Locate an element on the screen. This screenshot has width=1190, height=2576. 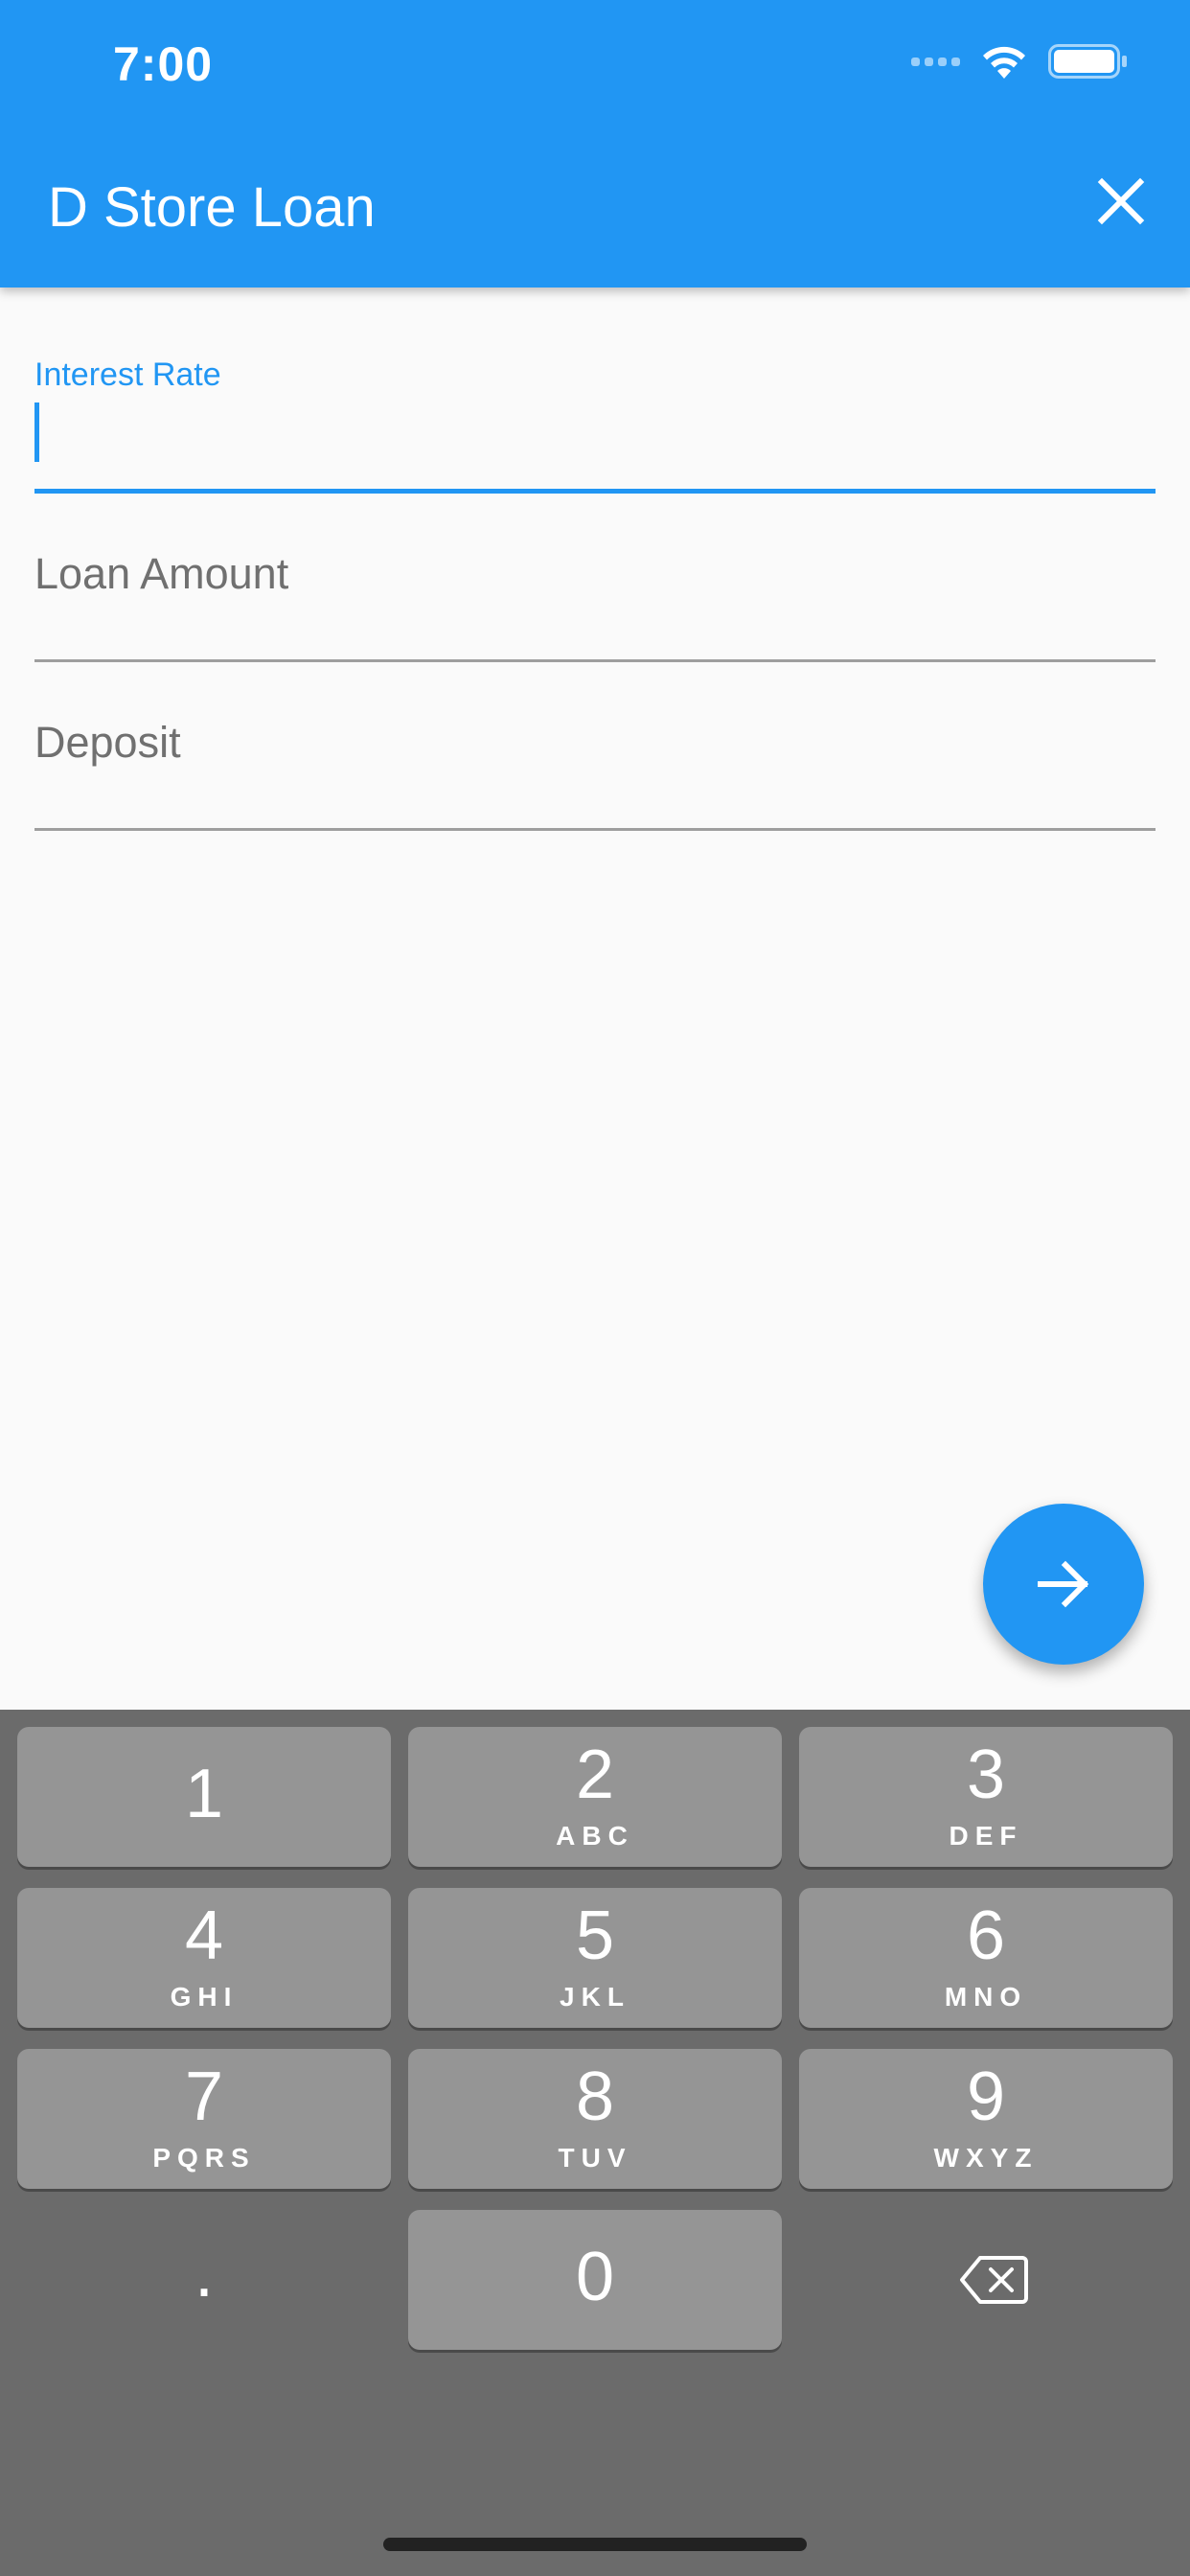
close-icon is located at coordinates (1121, 201).